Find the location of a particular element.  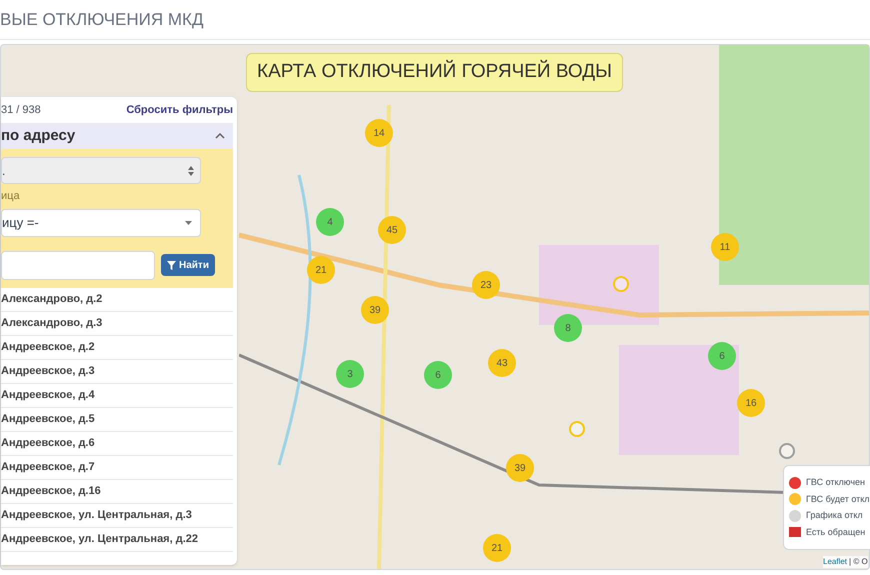

address-list-item: Андреевское, д.3 is located at coordinates (117, 372).